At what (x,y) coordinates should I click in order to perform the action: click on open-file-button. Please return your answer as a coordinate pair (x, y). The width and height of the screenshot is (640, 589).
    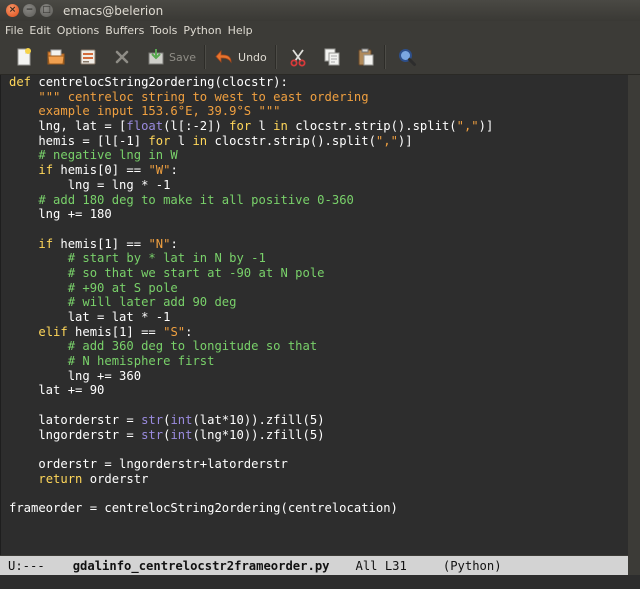
    Looking at the image, I should click on (56, 57).